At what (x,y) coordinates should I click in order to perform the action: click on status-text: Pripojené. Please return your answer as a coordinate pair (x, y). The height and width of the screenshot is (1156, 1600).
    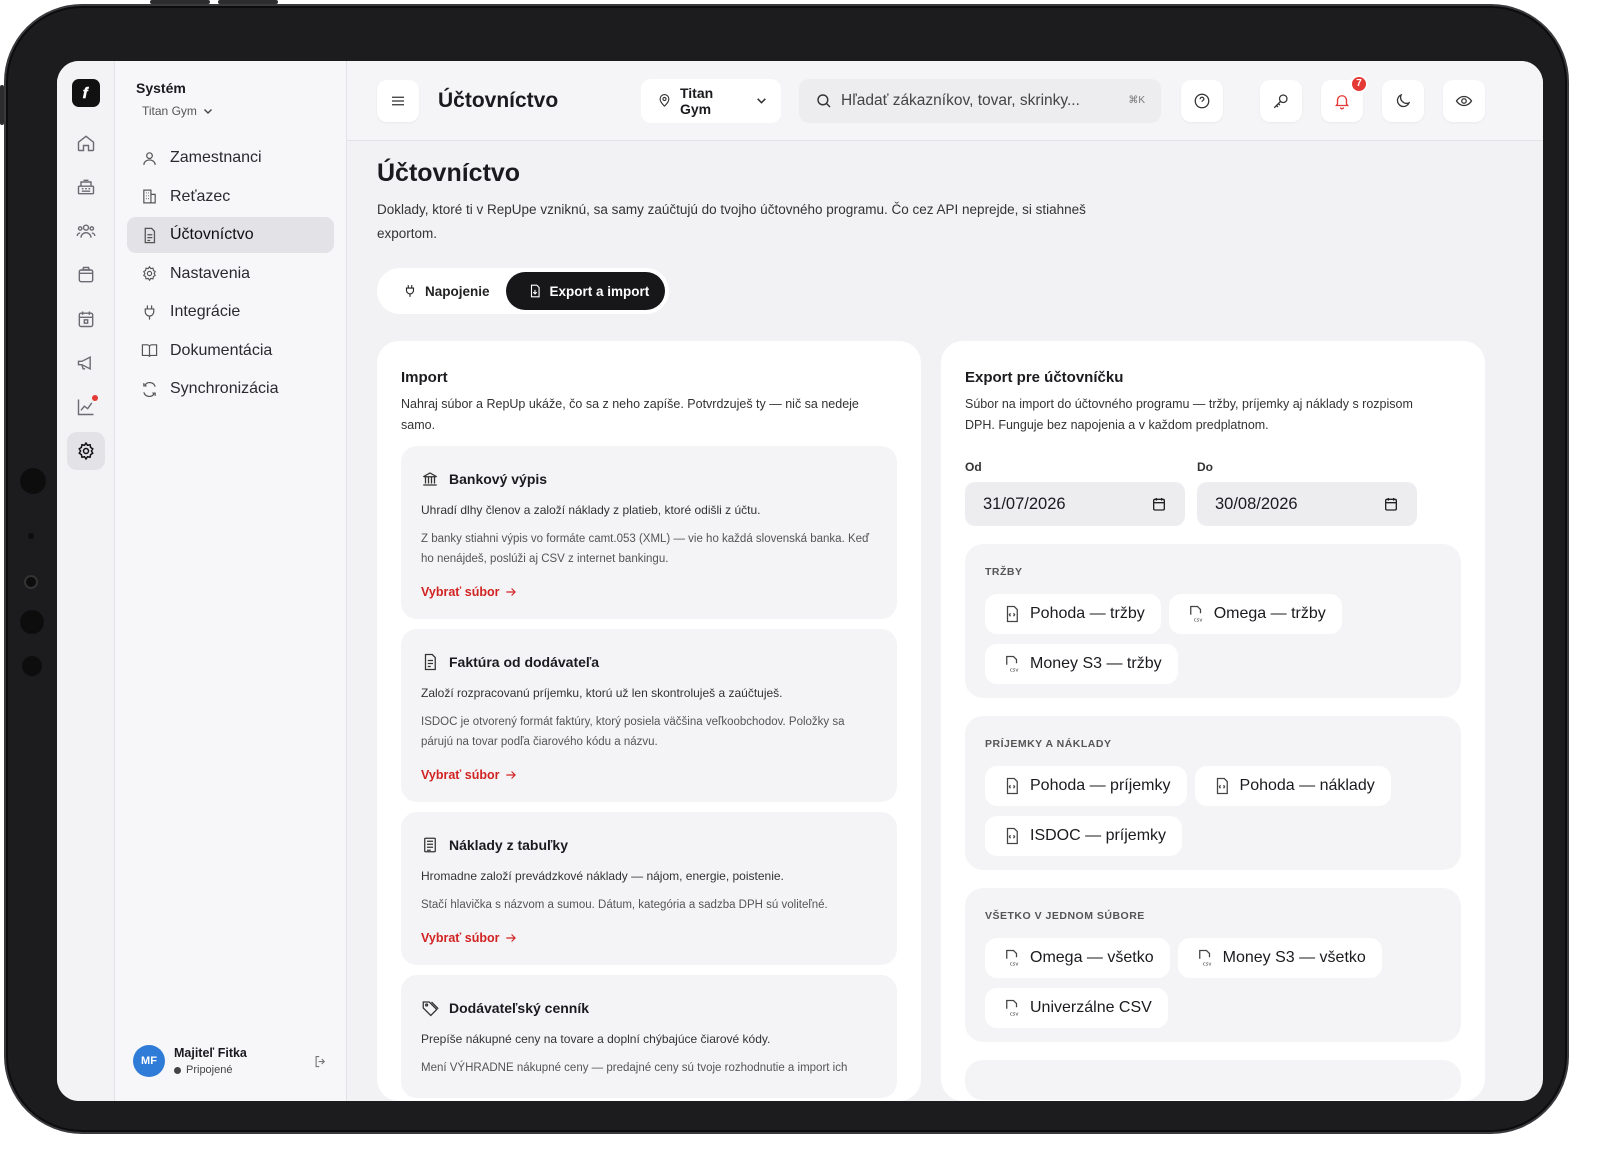
    Looking at the image, I should click on (209, 1070).